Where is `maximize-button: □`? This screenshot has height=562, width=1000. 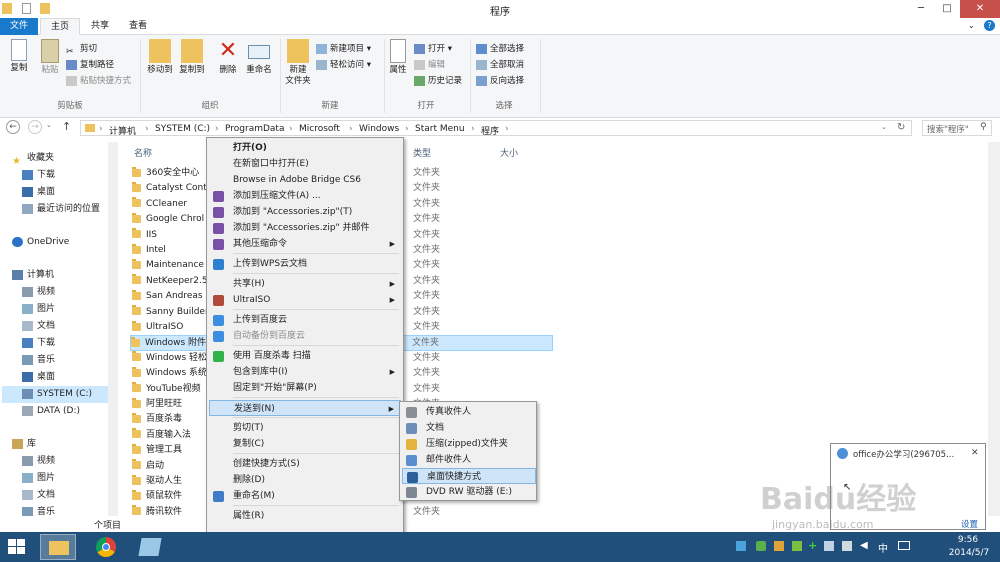 maximize-button: □ is located at coordinates (947, 9).